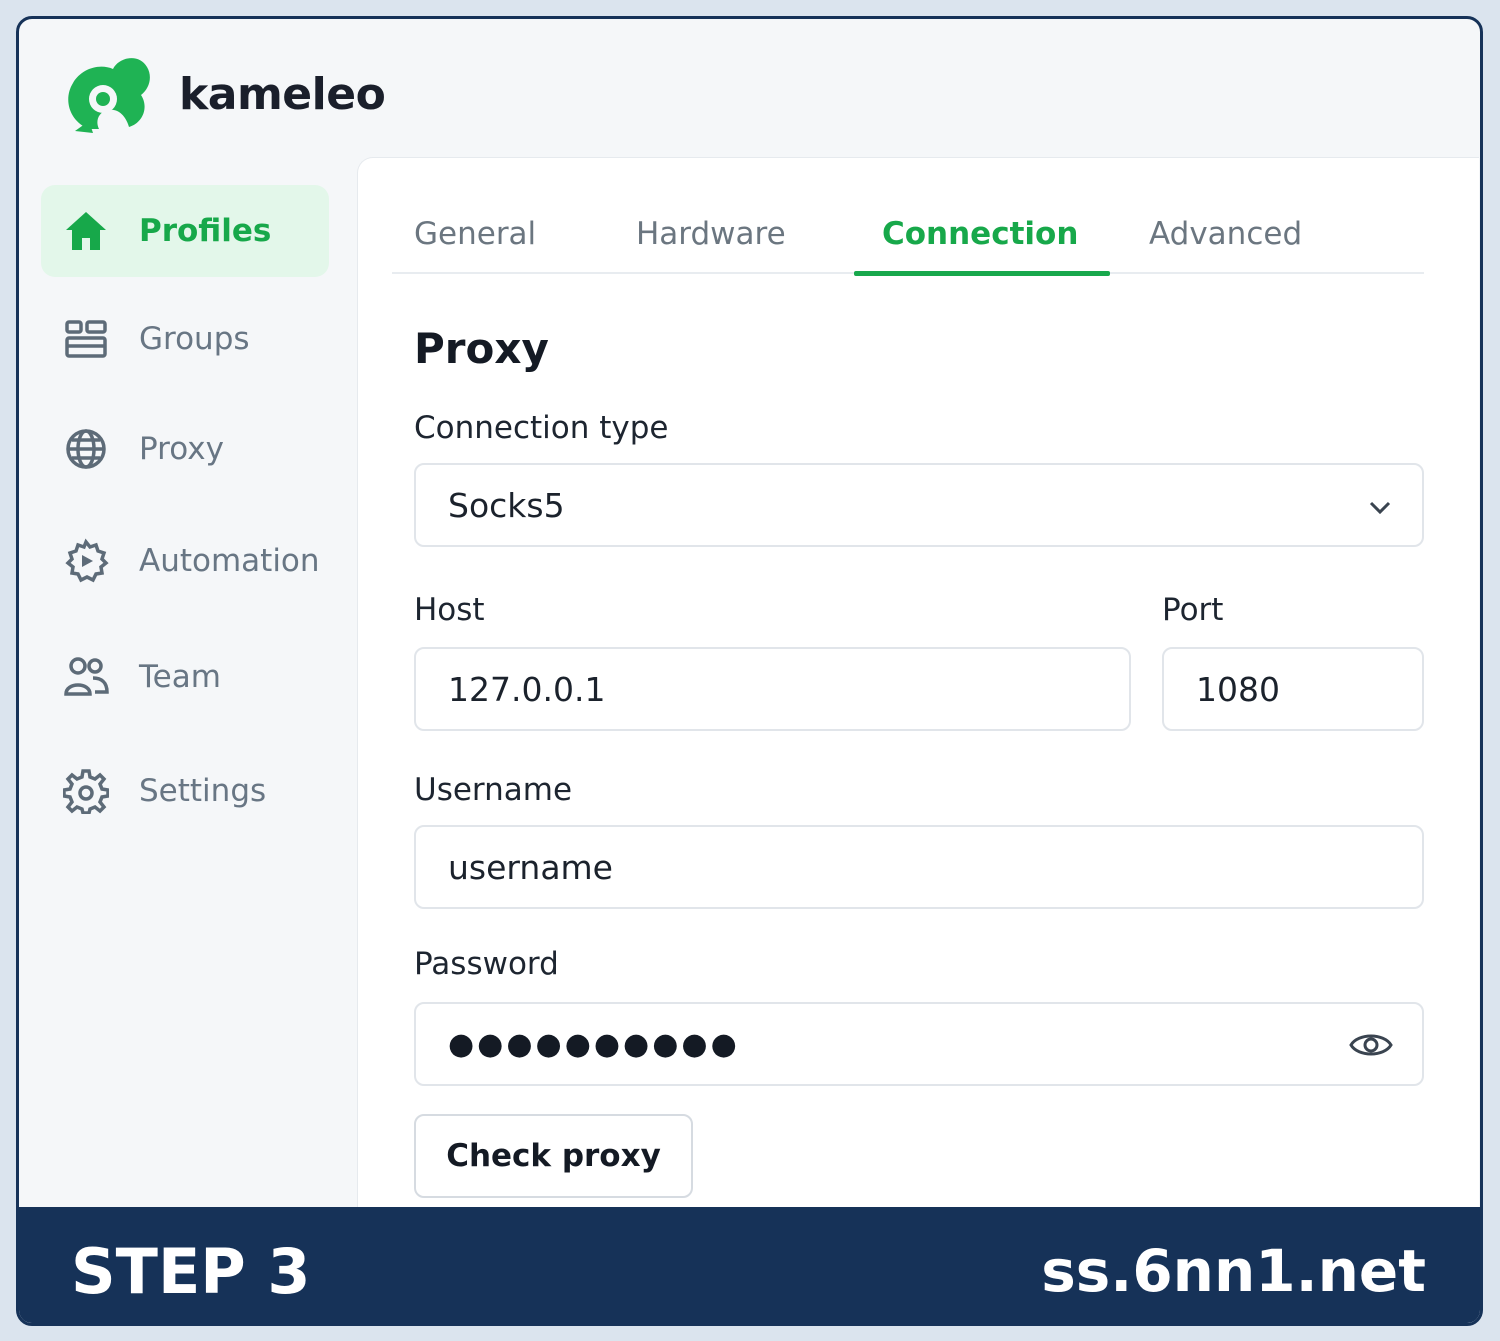 The height and width of the screenshot is (1341, 1500). I want to click on port-label: Port, so click(1193, 610).